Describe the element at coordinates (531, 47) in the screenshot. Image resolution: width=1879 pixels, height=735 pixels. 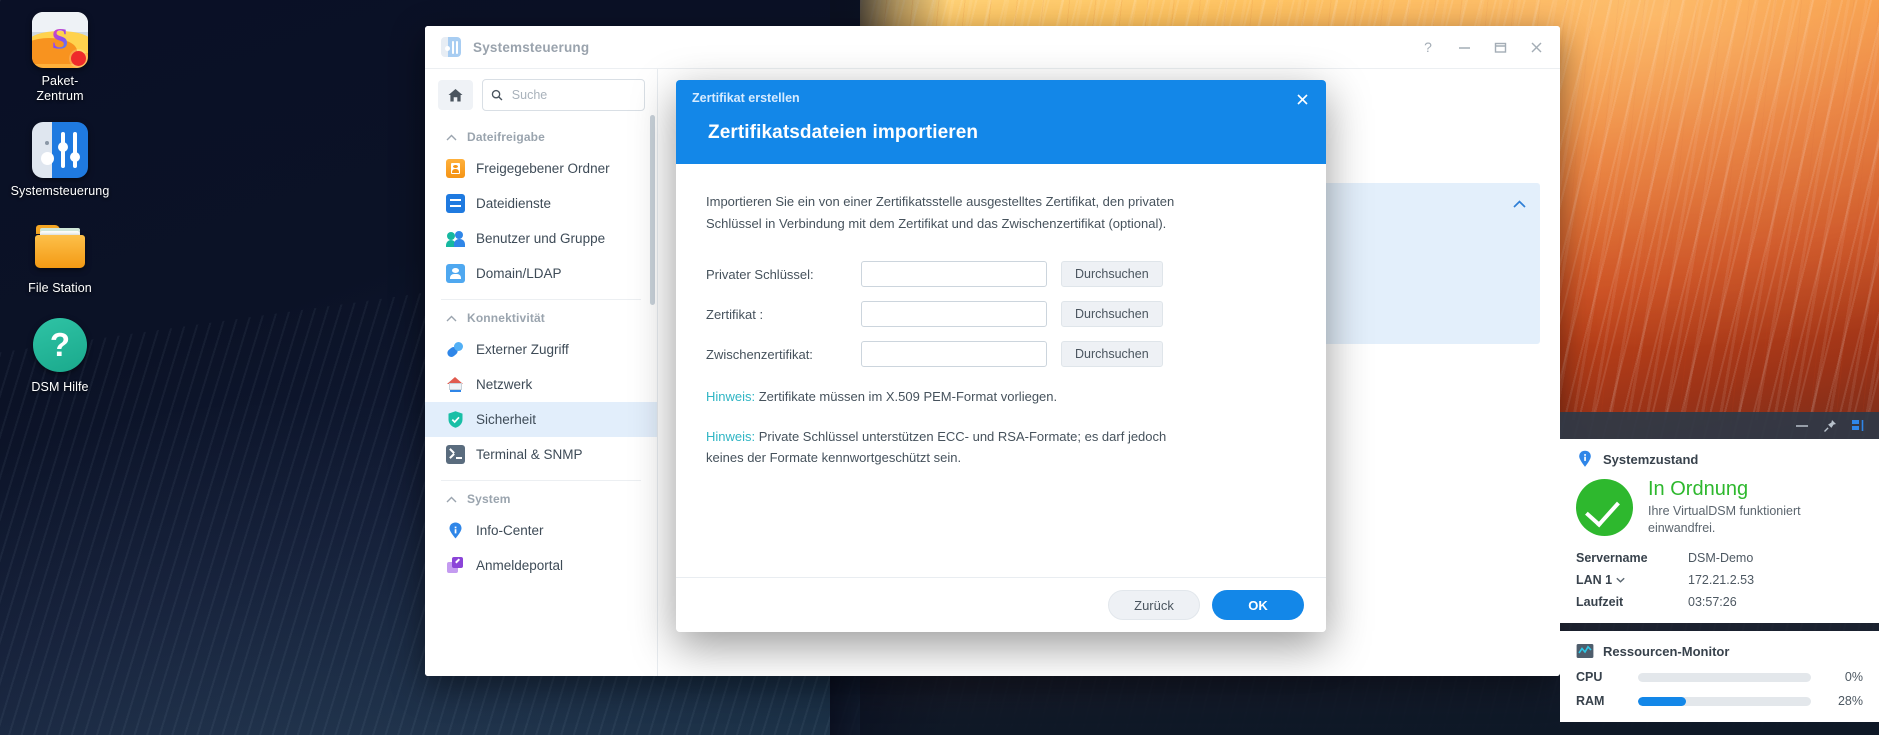
I see `window-title: Systemsteuerung` at that location.